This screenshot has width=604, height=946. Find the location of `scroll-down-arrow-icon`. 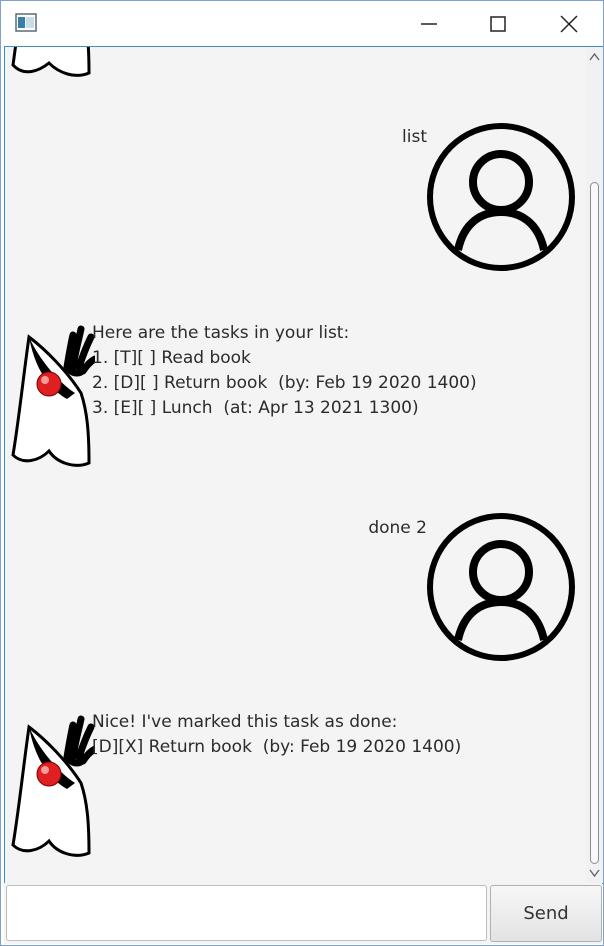

scroll-down-arrow-icon is located at coordinates (594, 873).